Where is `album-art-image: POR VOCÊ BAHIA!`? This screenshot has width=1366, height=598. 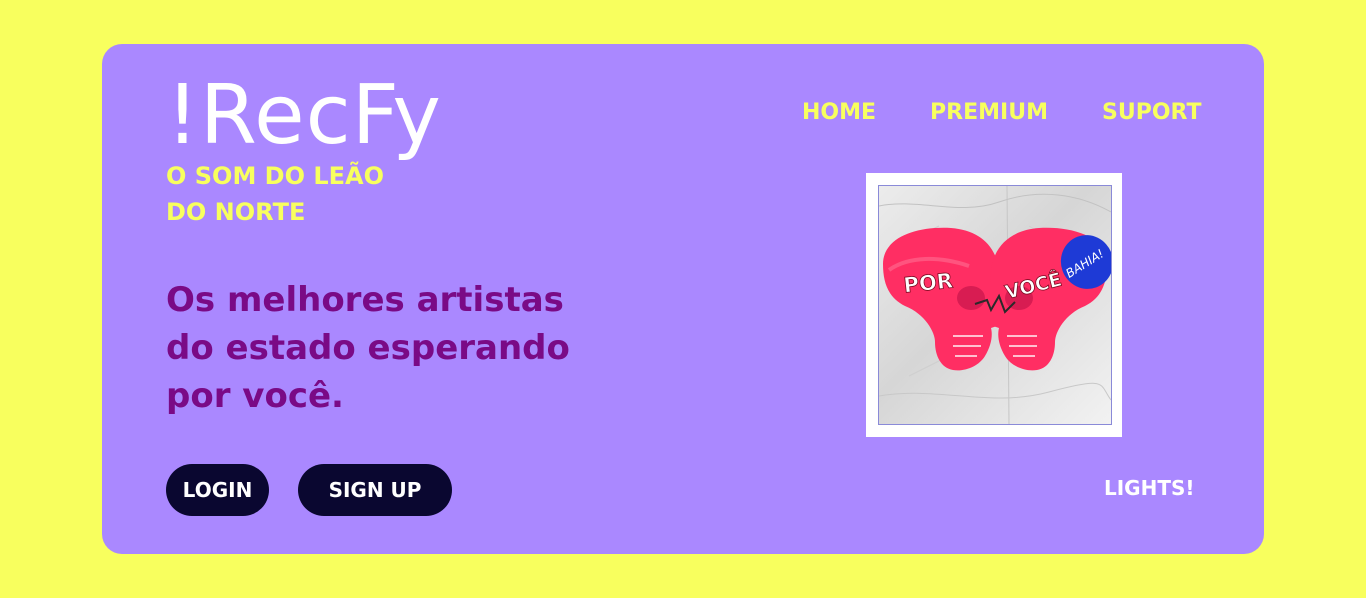 album-art-image: POR VOCÊ BAHIA! is located at coordinates (995, 305).